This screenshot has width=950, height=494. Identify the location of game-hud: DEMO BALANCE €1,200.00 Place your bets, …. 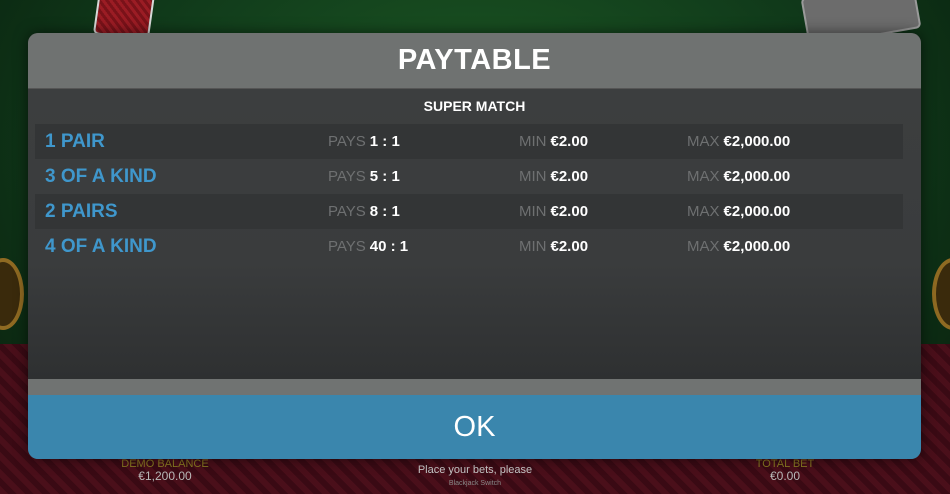
(475, 474).